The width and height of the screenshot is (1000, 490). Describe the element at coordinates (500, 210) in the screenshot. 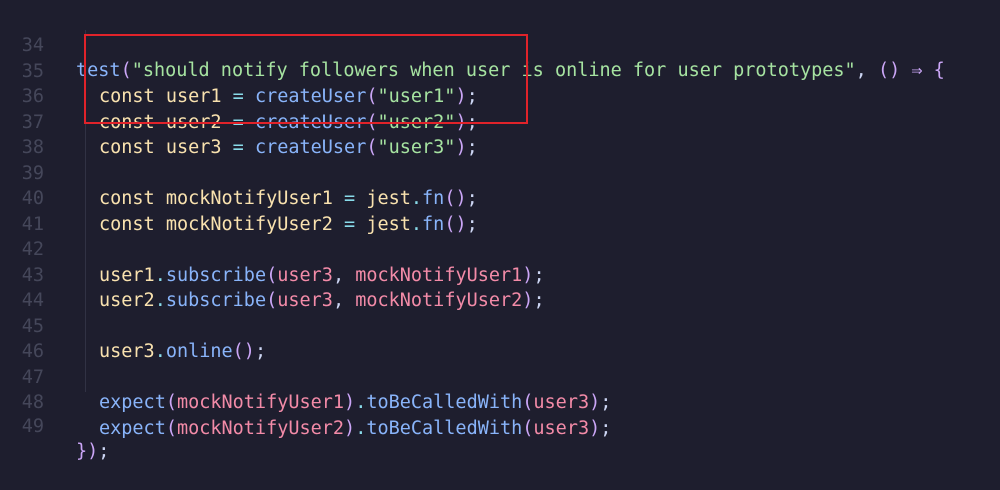

I see `code-line: 41` at that location.